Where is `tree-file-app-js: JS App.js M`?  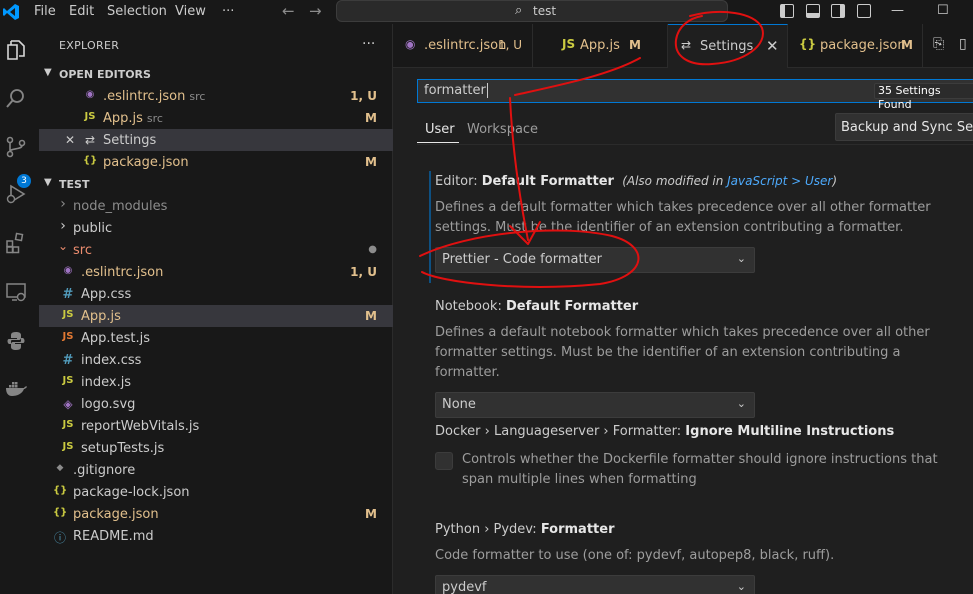 tree-file-app-js: JS App.js M is located at coordinates (216, 316).